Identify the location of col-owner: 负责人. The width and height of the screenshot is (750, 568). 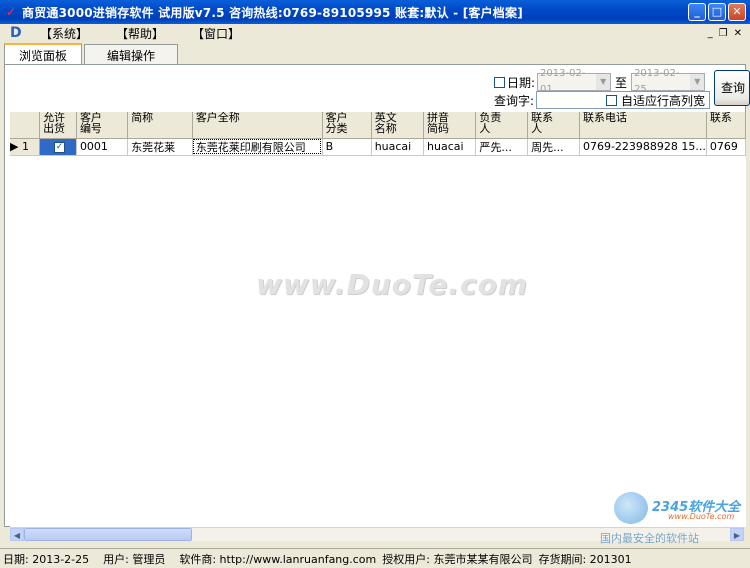
(502, 125).